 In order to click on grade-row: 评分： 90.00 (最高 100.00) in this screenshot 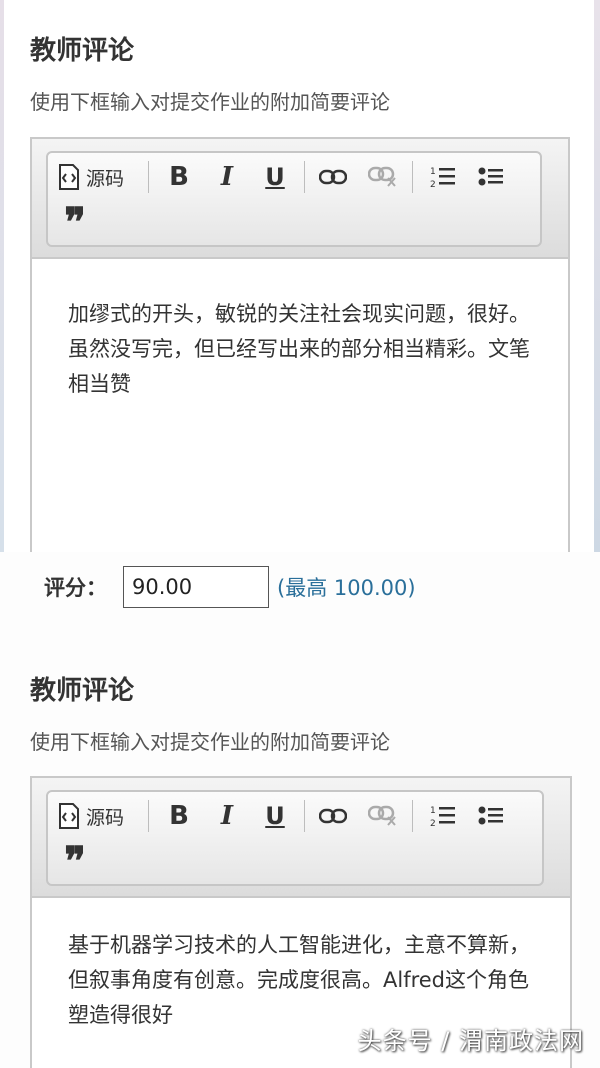, I will do `click(230, 587)`.